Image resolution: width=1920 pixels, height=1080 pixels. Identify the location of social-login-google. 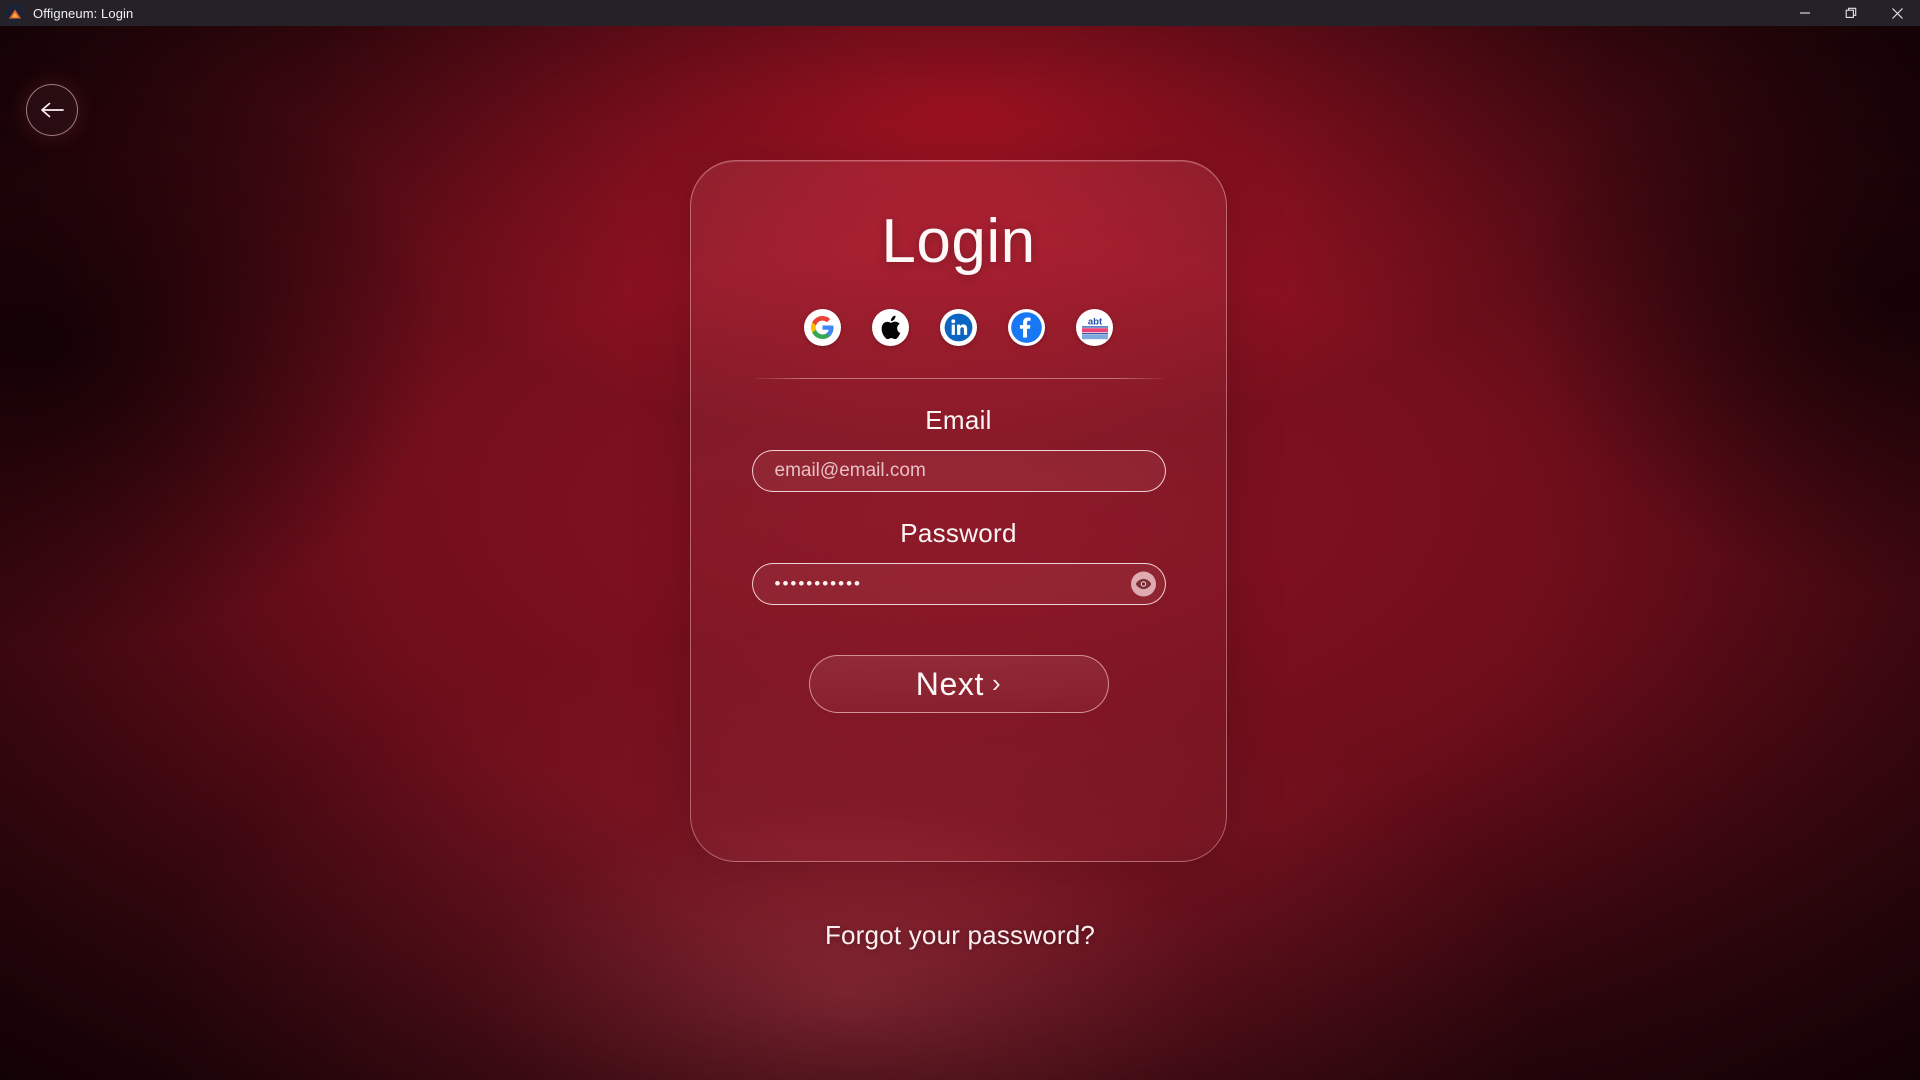
(822, 327).